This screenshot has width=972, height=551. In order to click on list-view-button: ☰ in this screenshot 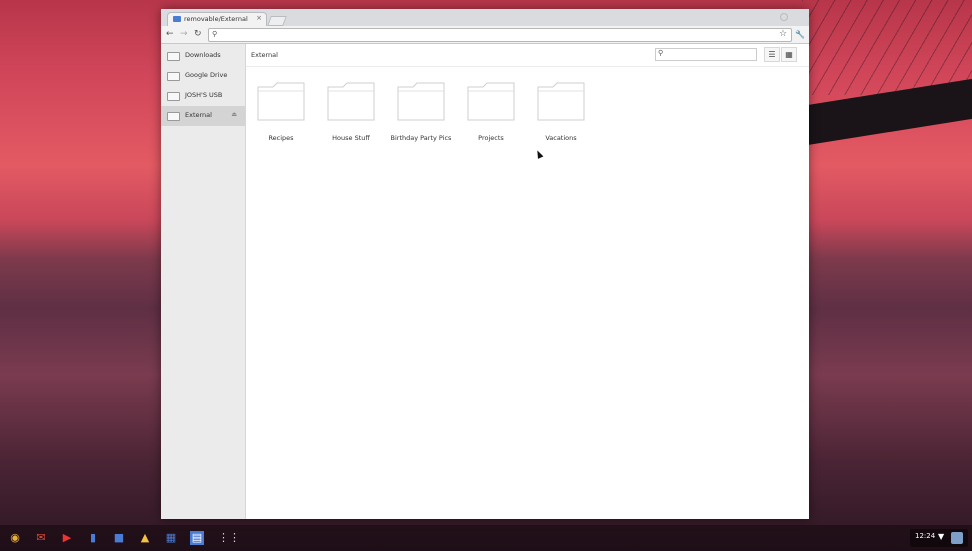, I will do `click(772, 54)`.